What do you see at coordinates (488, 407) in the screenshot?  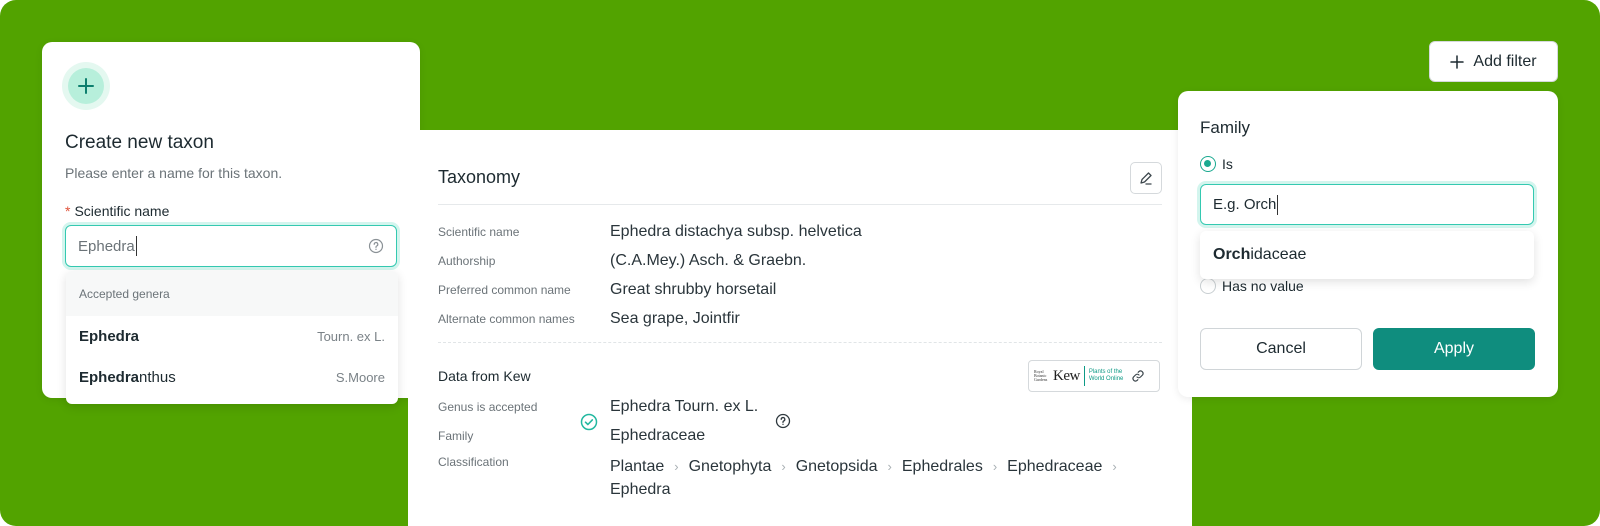 I see `row-label-genus-accepted: Genus is accepted` at bounding box center [488, 407].